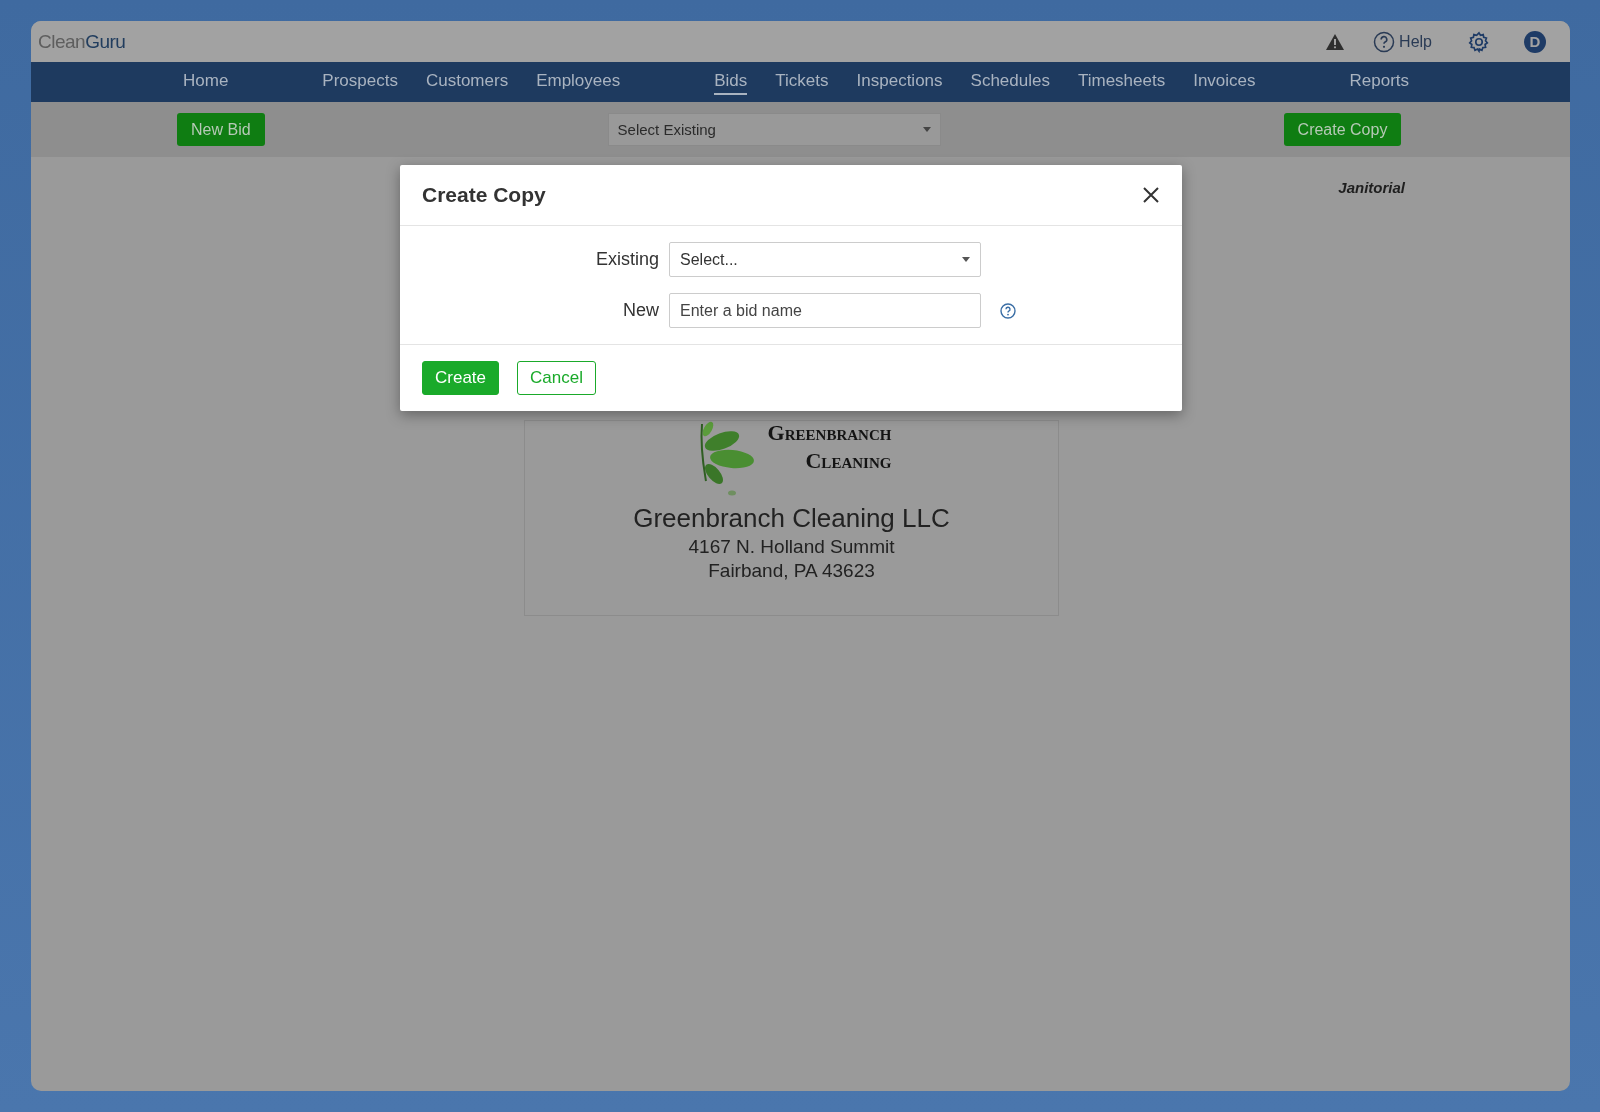 The width and height of the screenshot is (1600, 1112). What do you see at coordinates (829, 433) in the screenshot?
I see `logo-text: Greenbranch` at bounding box center [829, 433].